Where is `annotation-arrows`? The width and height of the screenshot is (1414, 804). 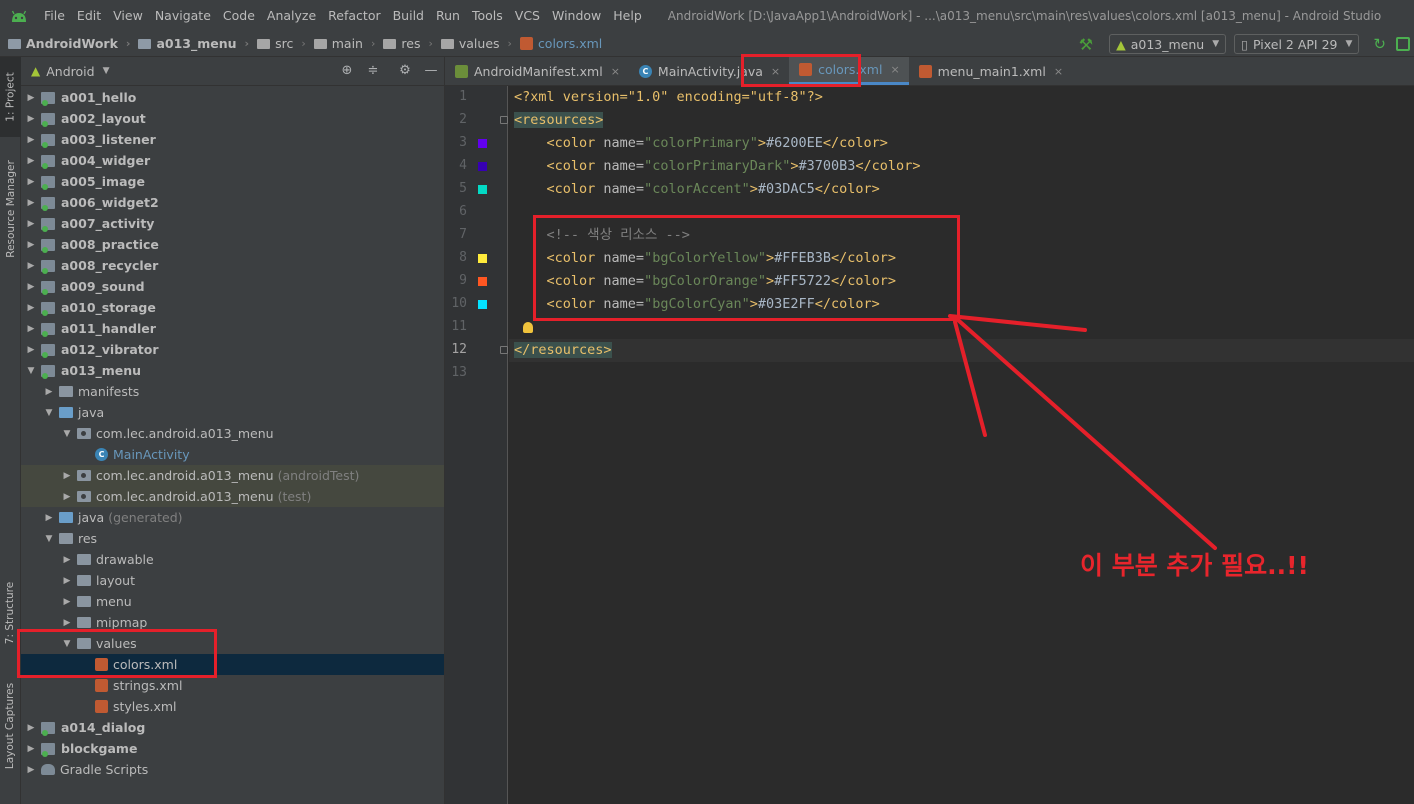 annotation-arrows is located at coordinates (1082, 432).